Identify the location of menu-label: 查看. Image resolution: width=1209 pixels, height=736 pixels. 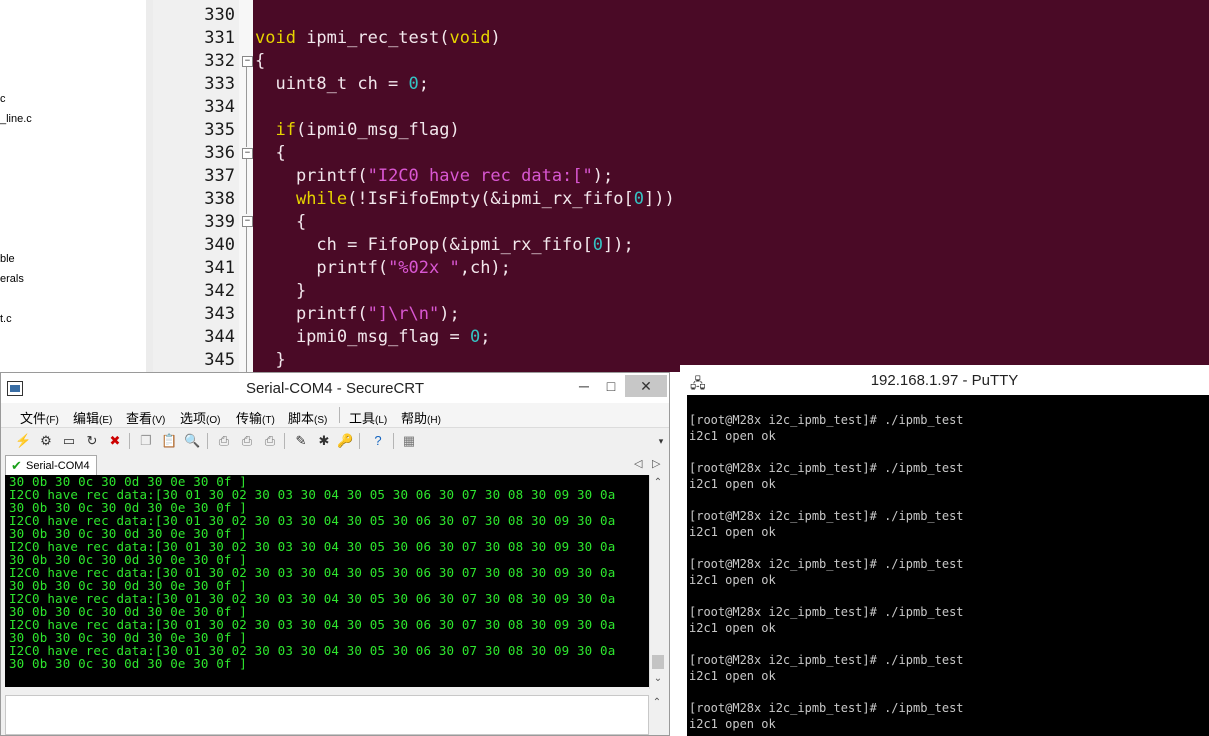
(139, 418).